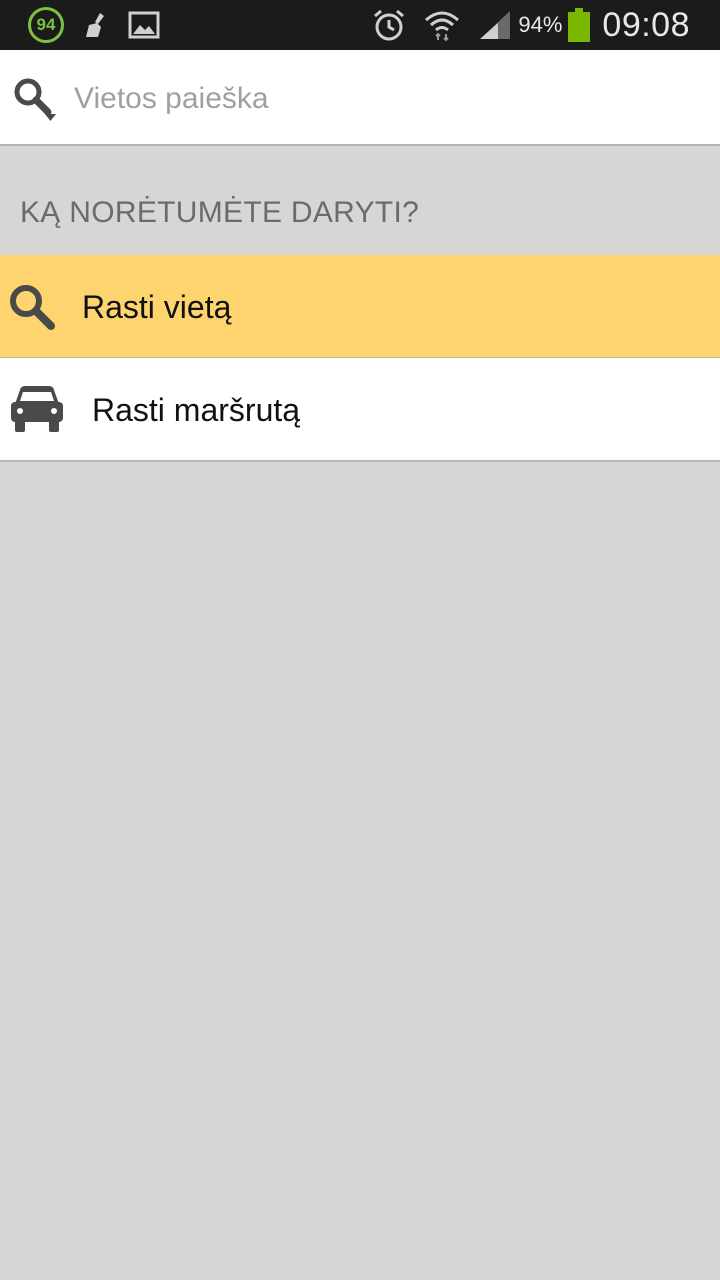  What do you see at coordinates (442, 25) in the screenshot?
I see `wifi-icon` at bounding box center [442, 25].